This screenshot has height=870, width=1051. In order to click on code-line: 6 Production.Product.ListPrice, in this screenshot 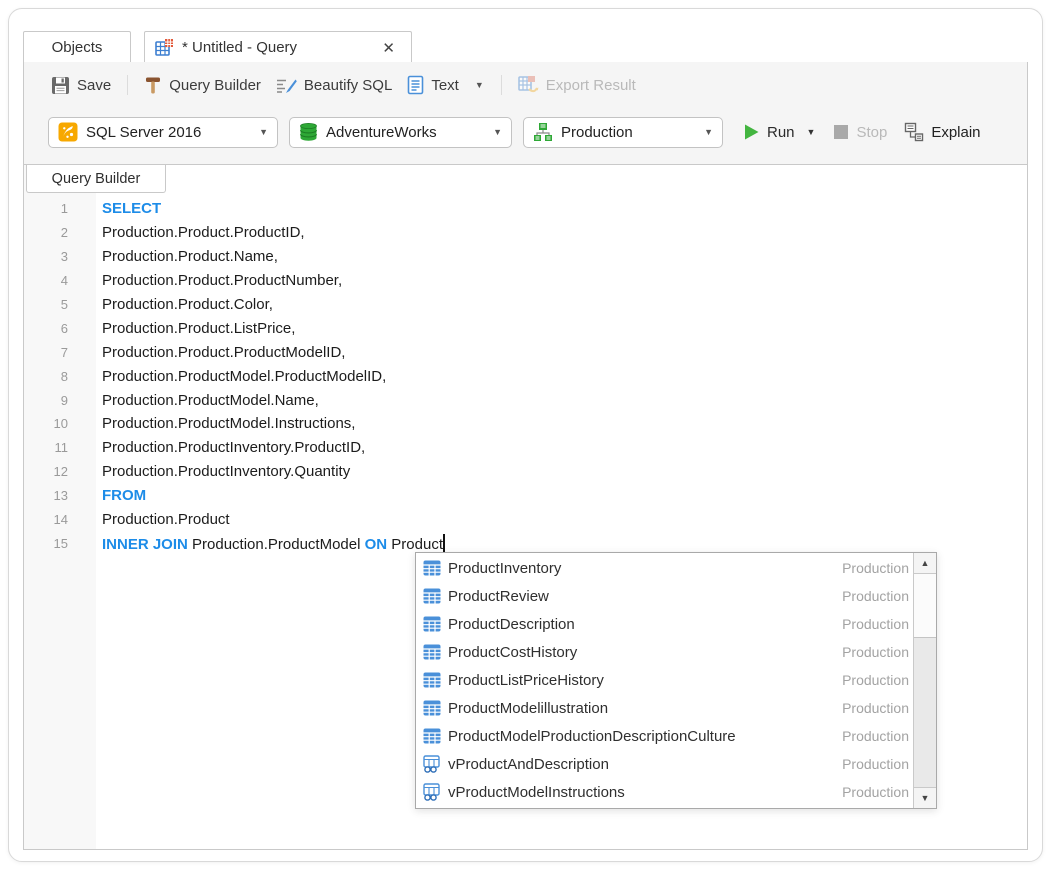, I will do `click(525, 328)`.